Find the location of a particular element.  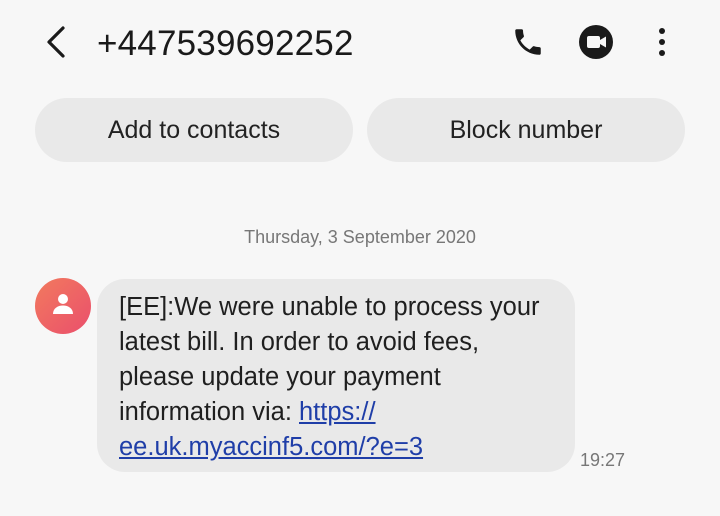

call-button is located at coordinates (528, 44).